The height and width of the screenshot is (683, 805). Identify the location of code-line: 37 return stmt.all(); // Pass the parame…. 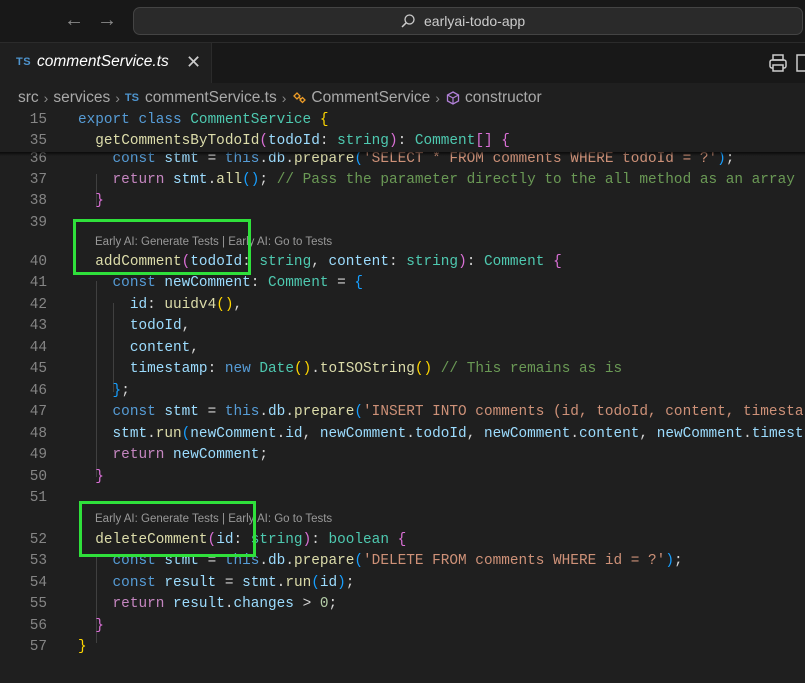
(402, 180).